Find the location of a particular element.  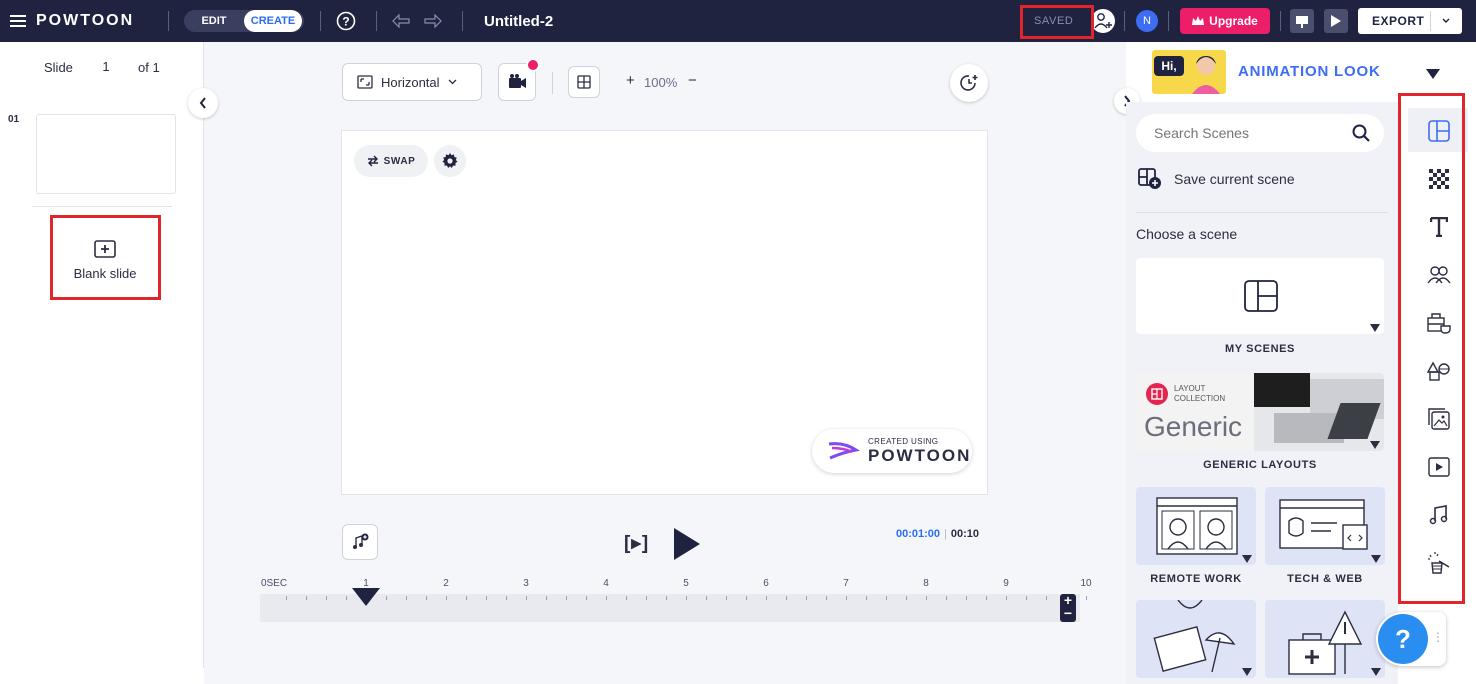

avatar: N is located at coordinates (1147, 21).